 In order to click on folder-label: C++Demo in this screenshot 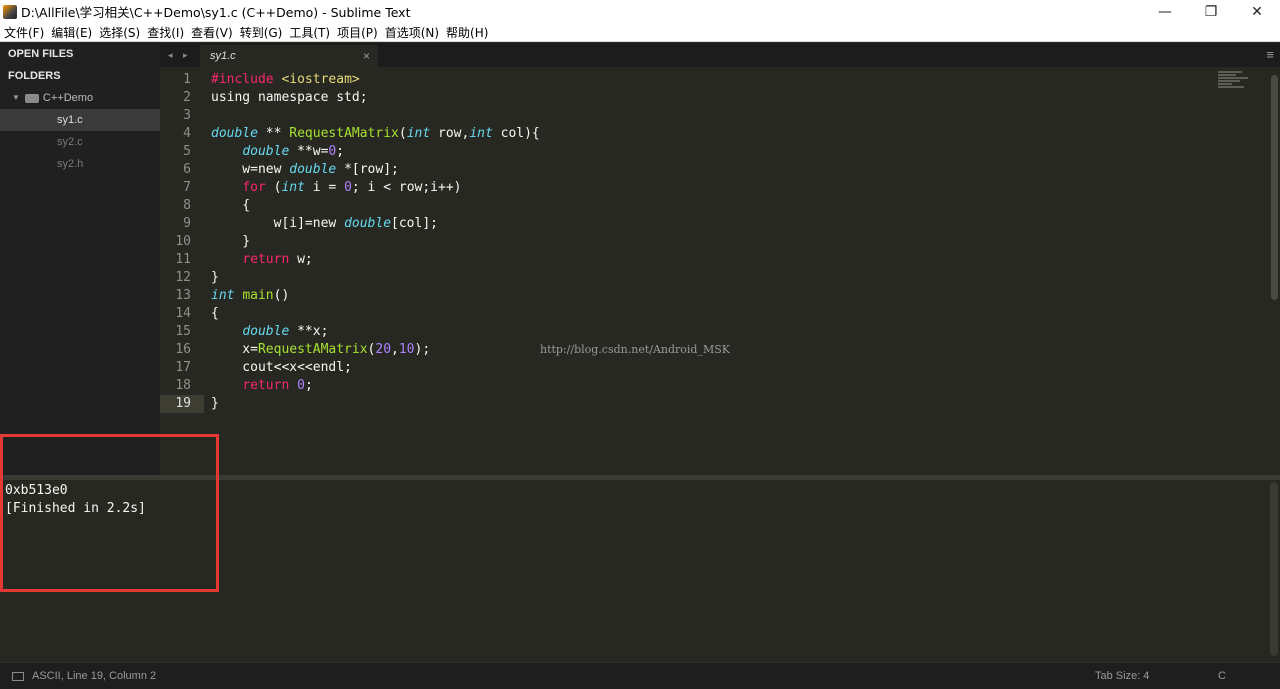, I will do `click(68, 98)`.